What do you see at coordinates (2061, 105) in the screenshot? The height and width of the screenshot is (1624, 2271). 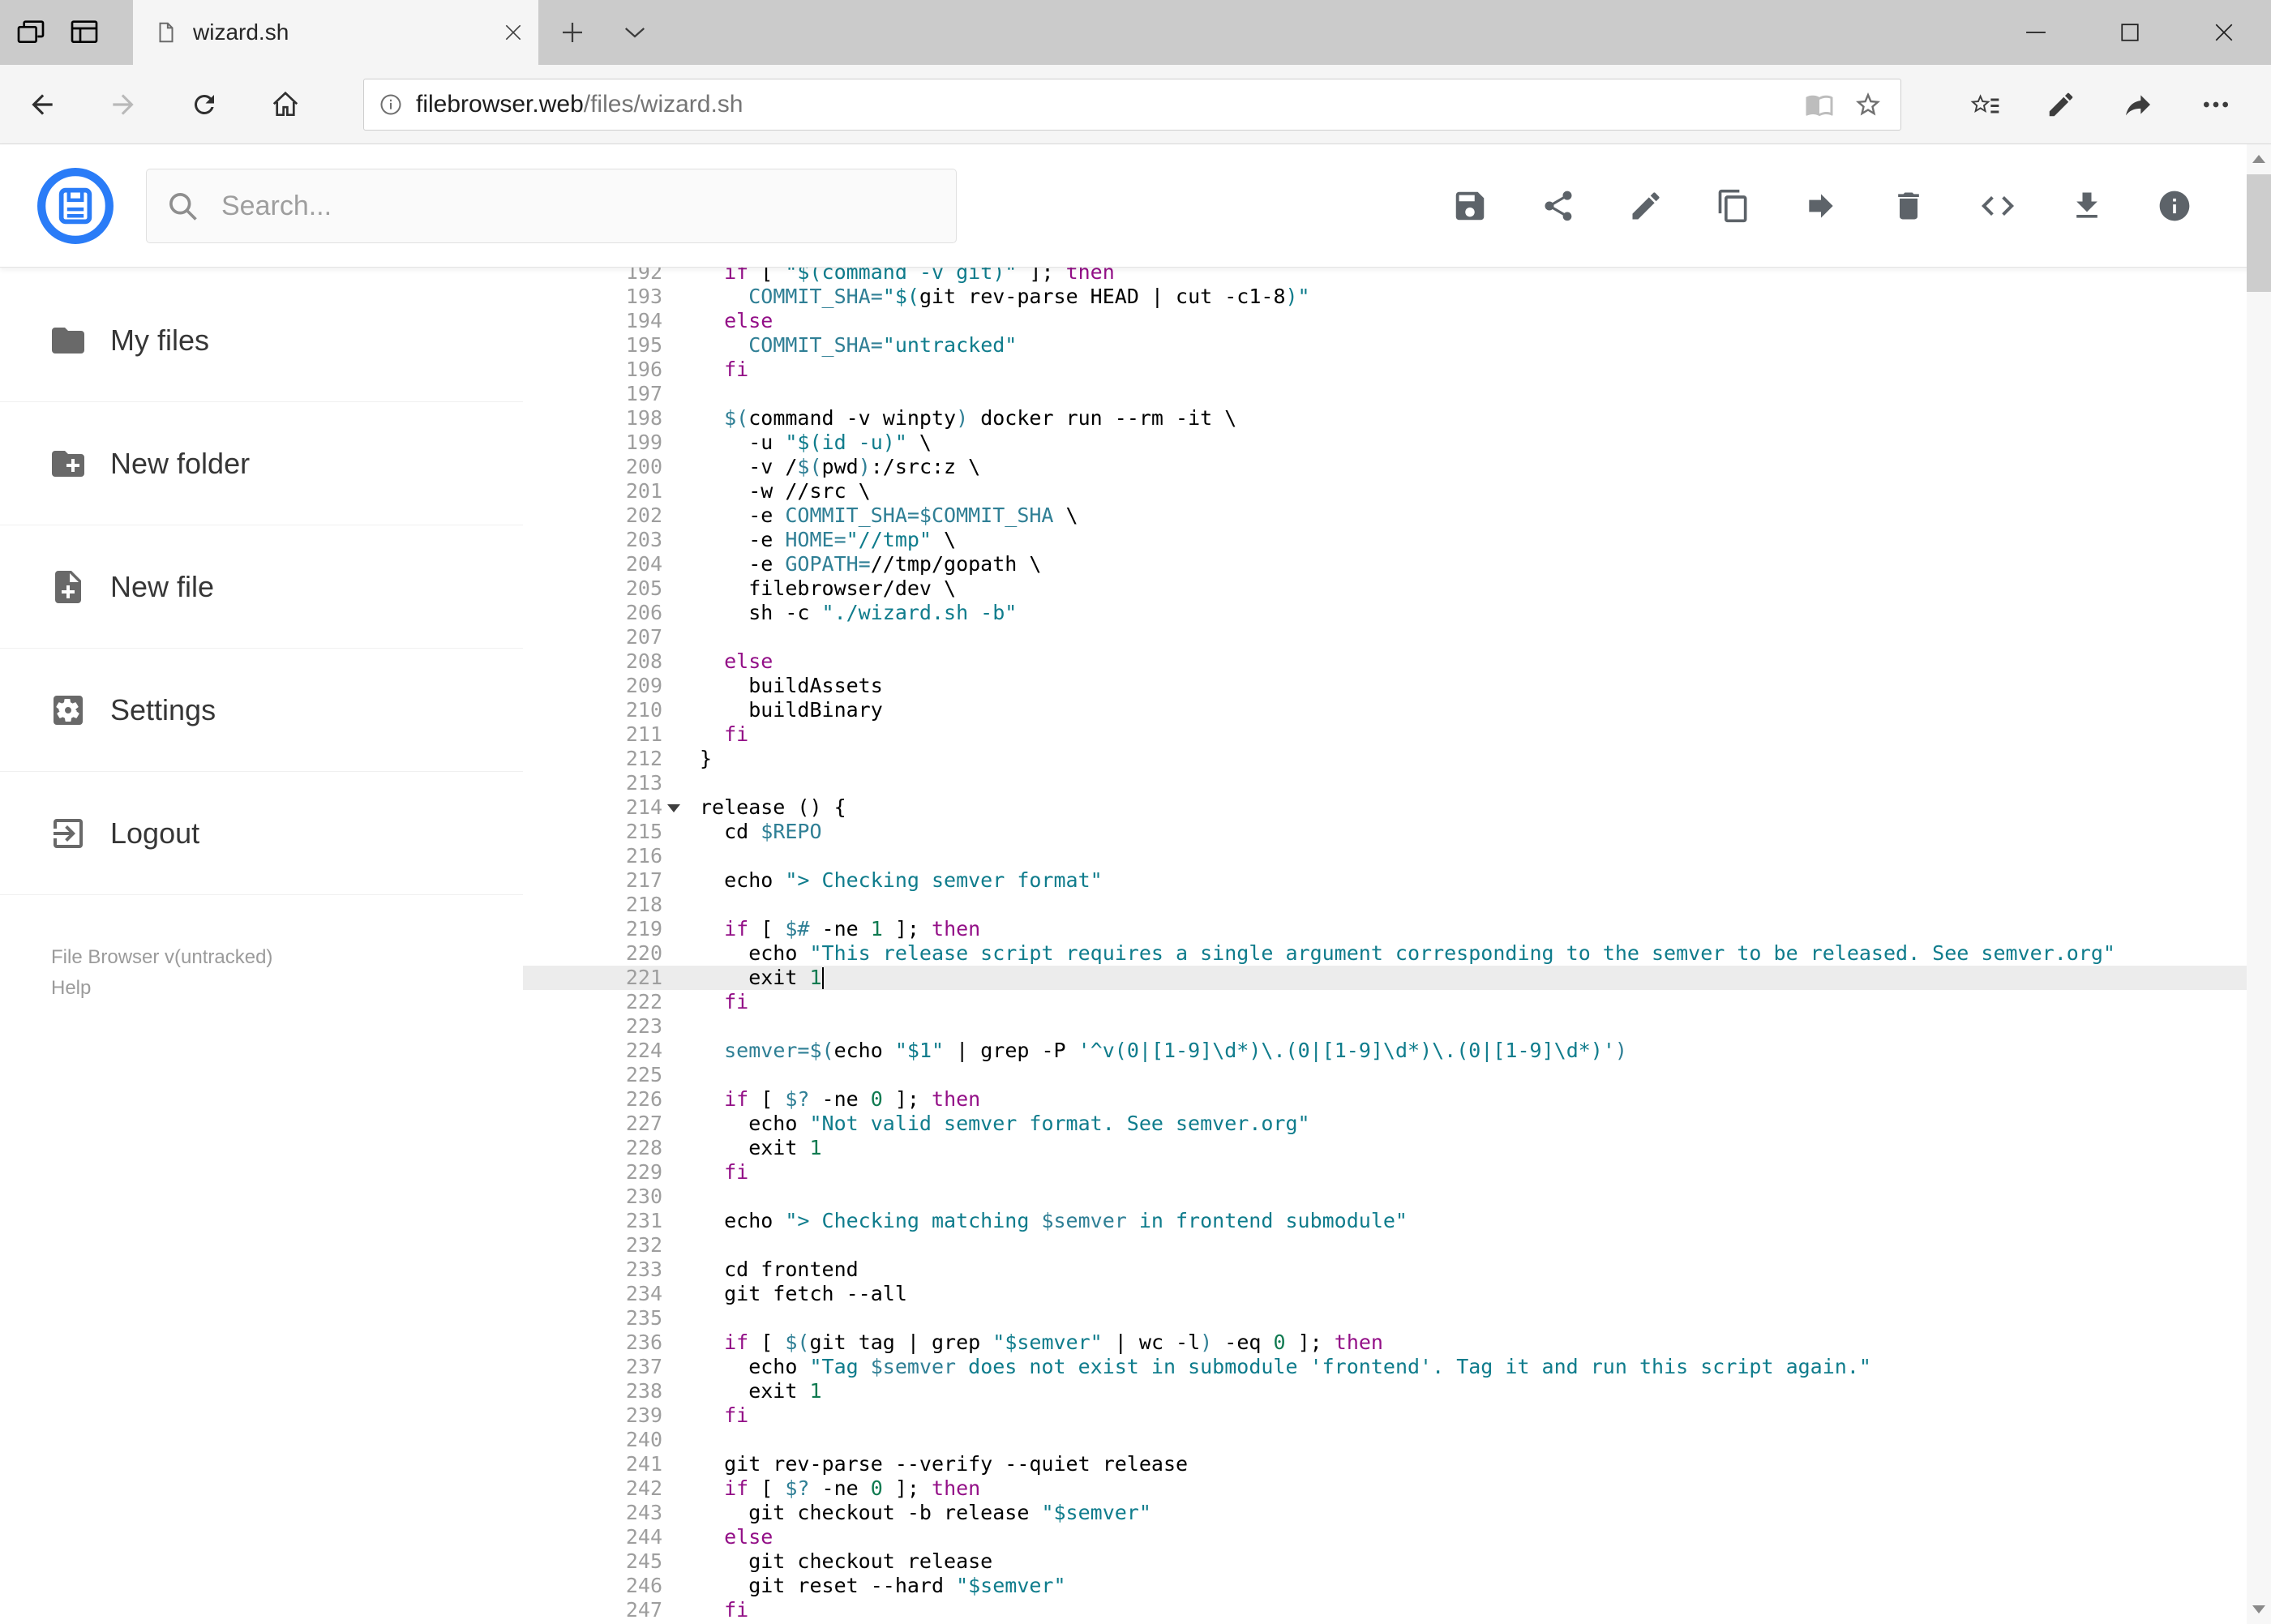 I see `web-note-pen-icon` at bounding box center [2061, 105].